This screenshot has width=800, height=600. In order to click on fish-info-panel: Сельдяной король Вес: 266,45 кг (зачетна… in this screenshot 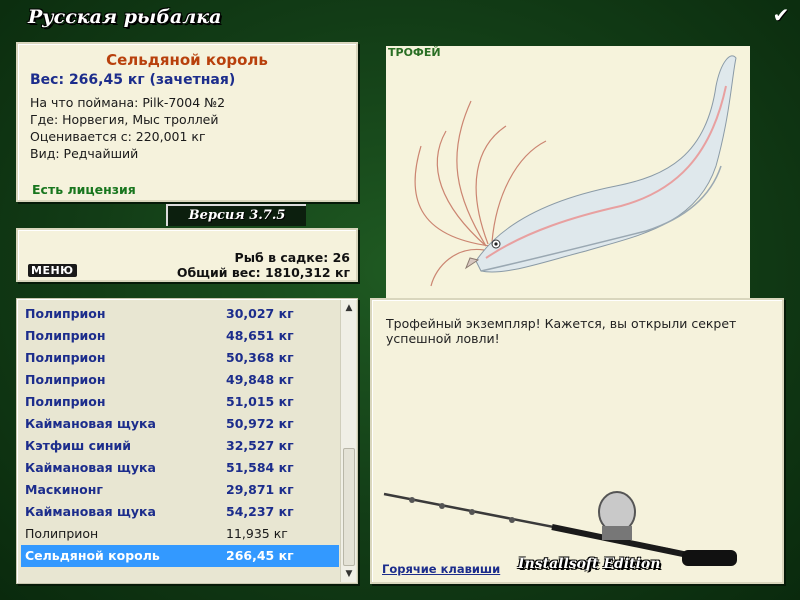, I will do `click(187, 122)`.